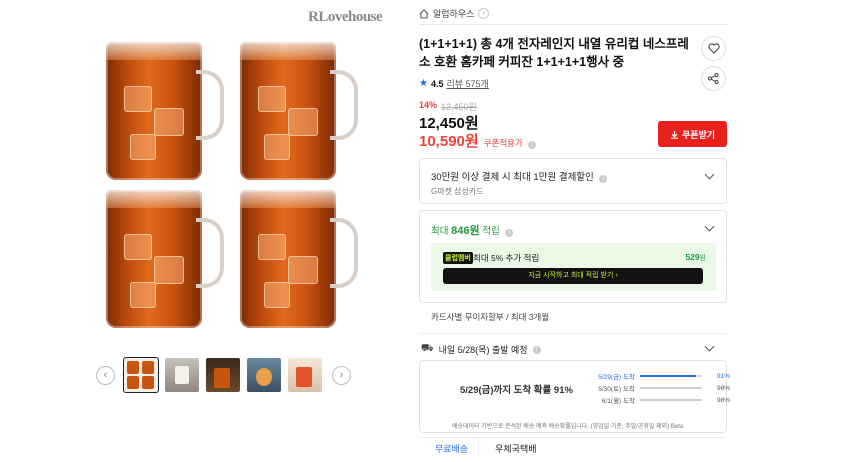 The image size is (850, 462). I want to click on shipping-title: 내일 5/28(목) 출발 예정, so click(483, 350).